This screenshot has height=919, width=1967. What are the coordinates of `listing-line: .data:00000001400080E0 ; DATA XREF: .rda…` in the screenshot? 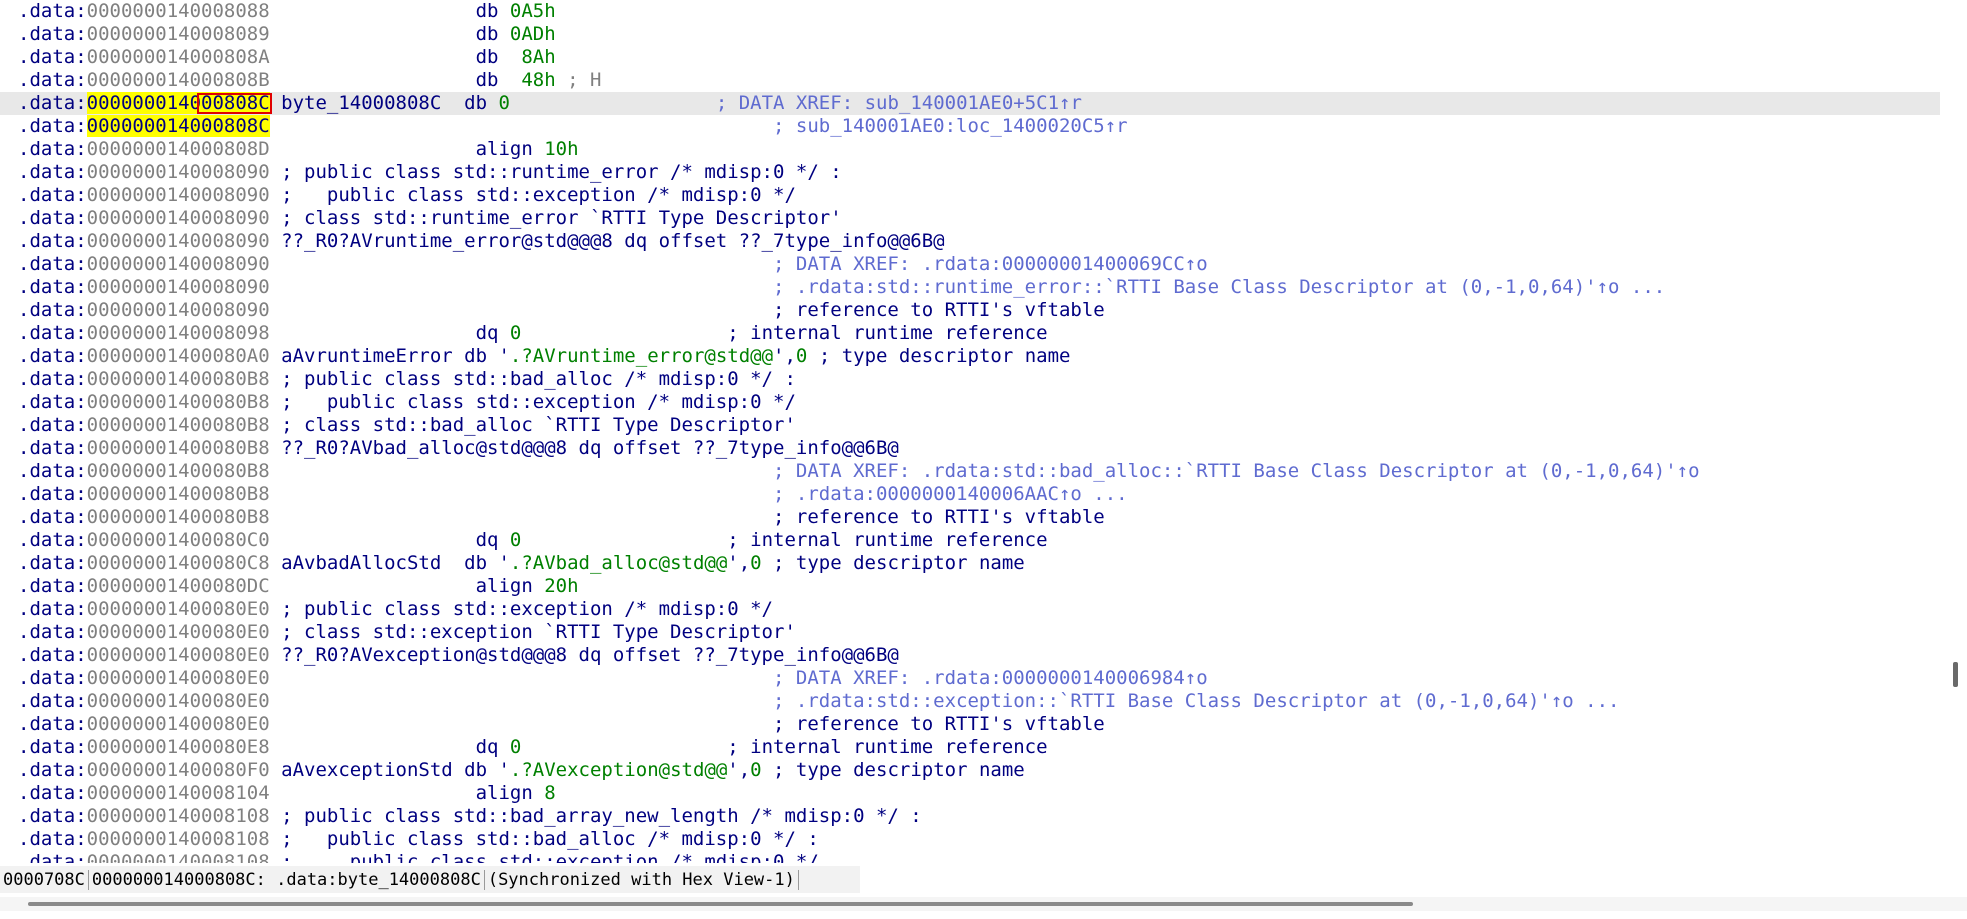 It's located at (970, 678).